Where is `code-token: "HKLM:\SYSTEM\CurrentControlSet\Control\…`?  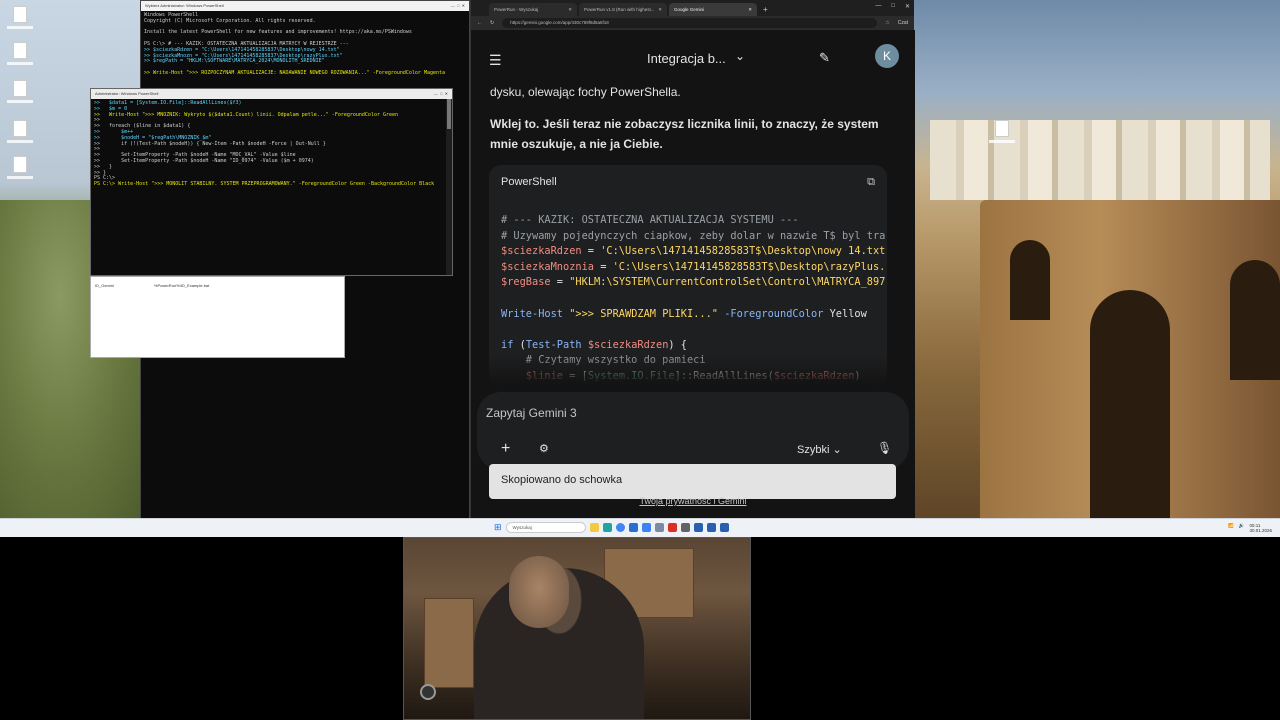 code-token: "HKLM:\SYSTEM\CurrentControlSet\Control\… is located at coordinates (727, 282).